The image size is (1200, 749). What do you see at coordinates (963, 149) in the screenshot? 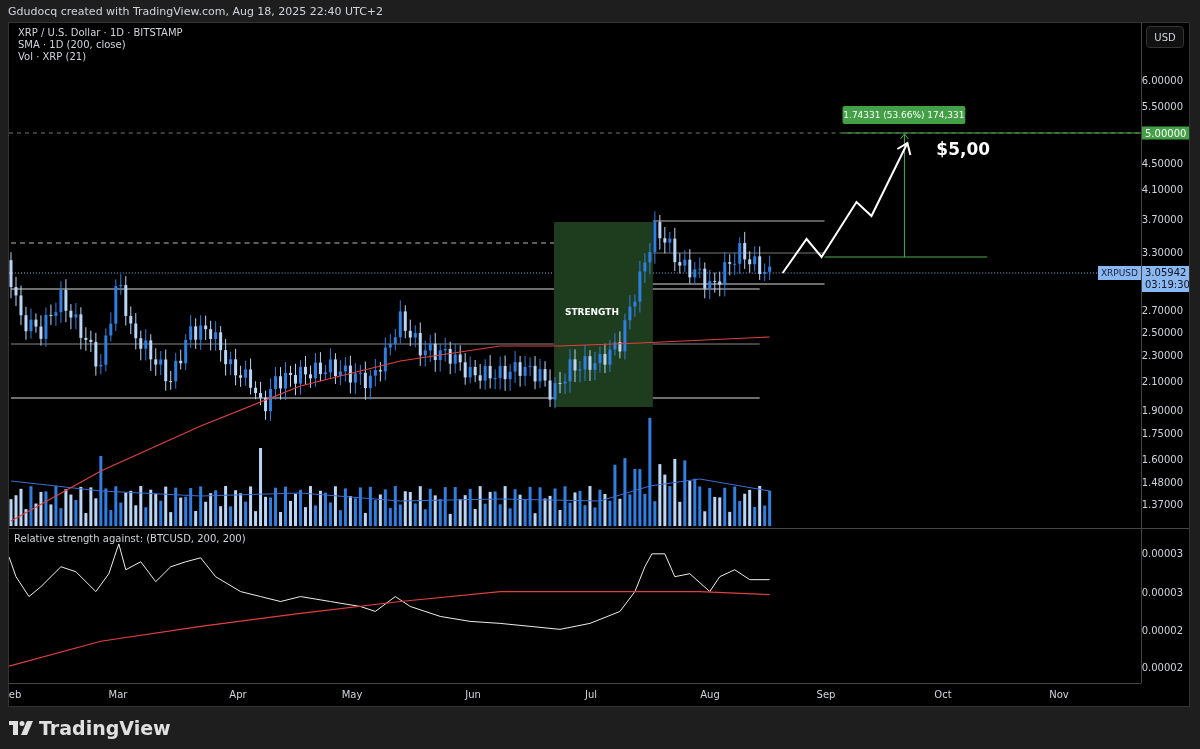
I see `target-price-text: $5,00` at bounding box center [963, 149].